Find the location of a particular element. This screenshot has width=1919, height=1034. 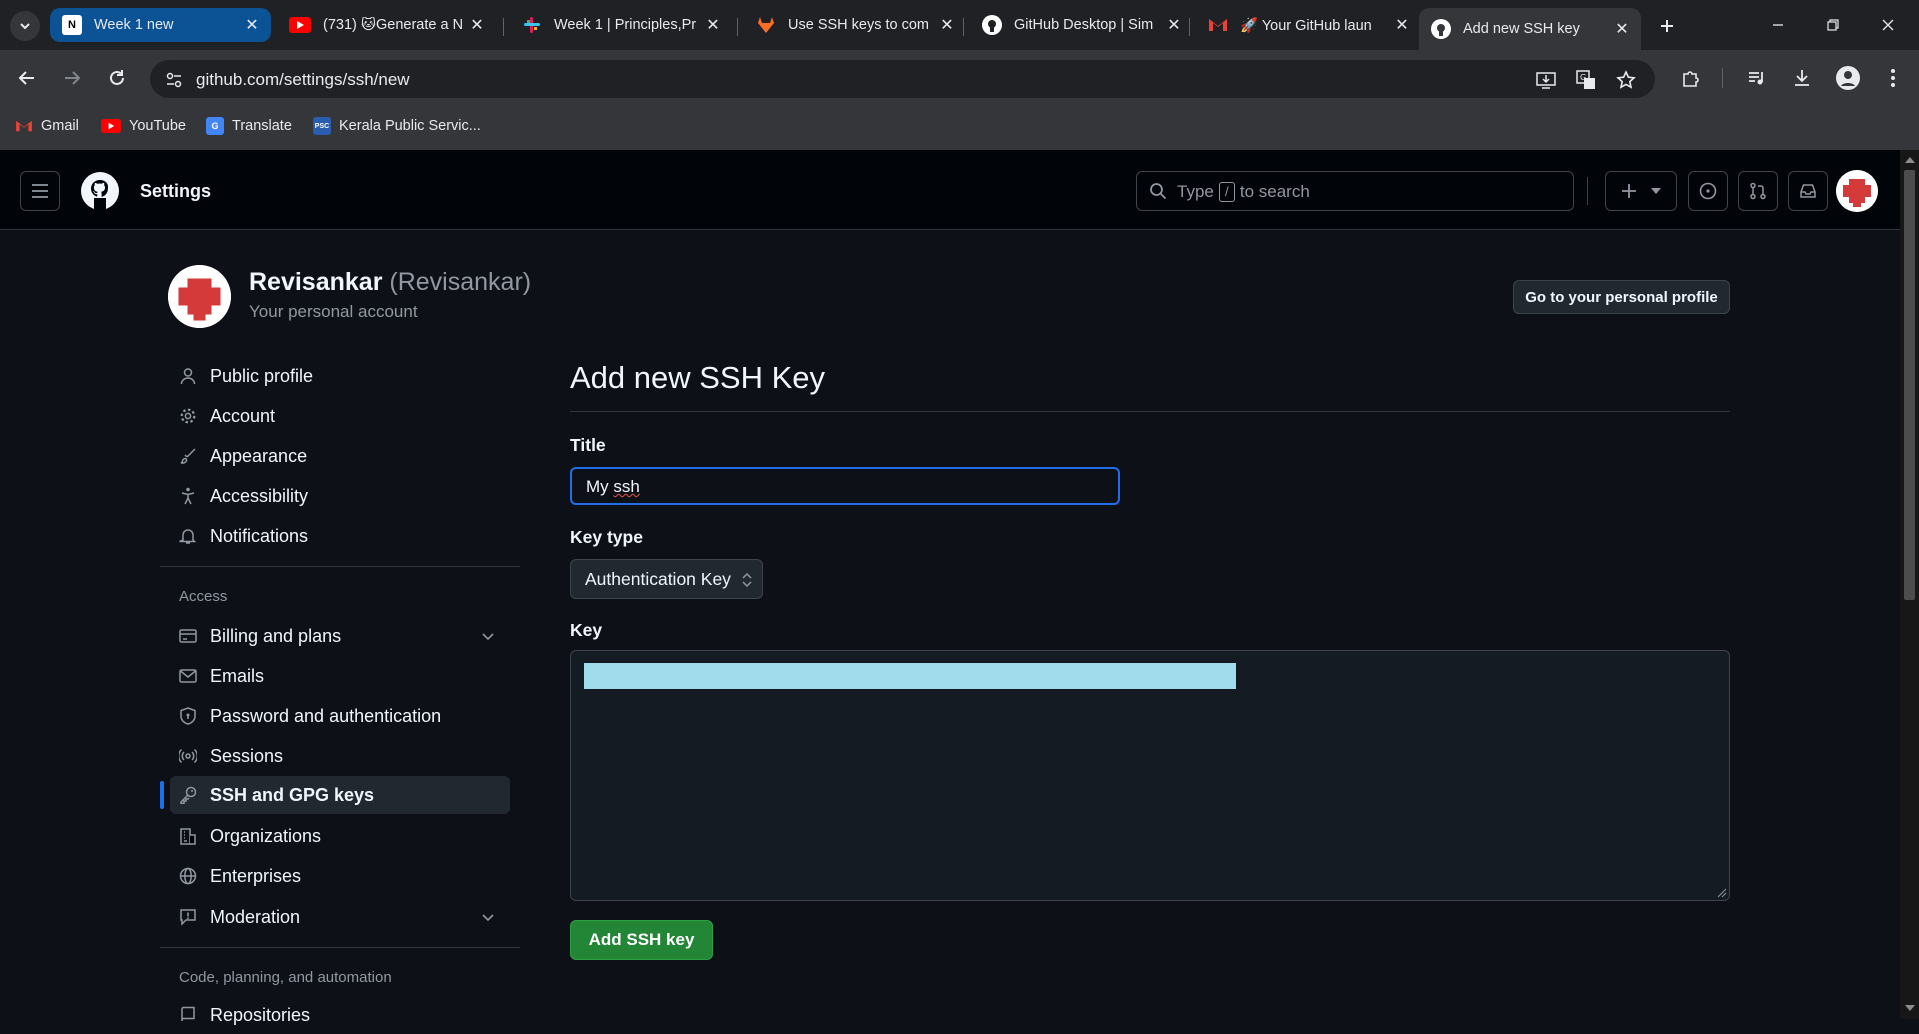

user-avatar is located at coordinates (1857, 191).